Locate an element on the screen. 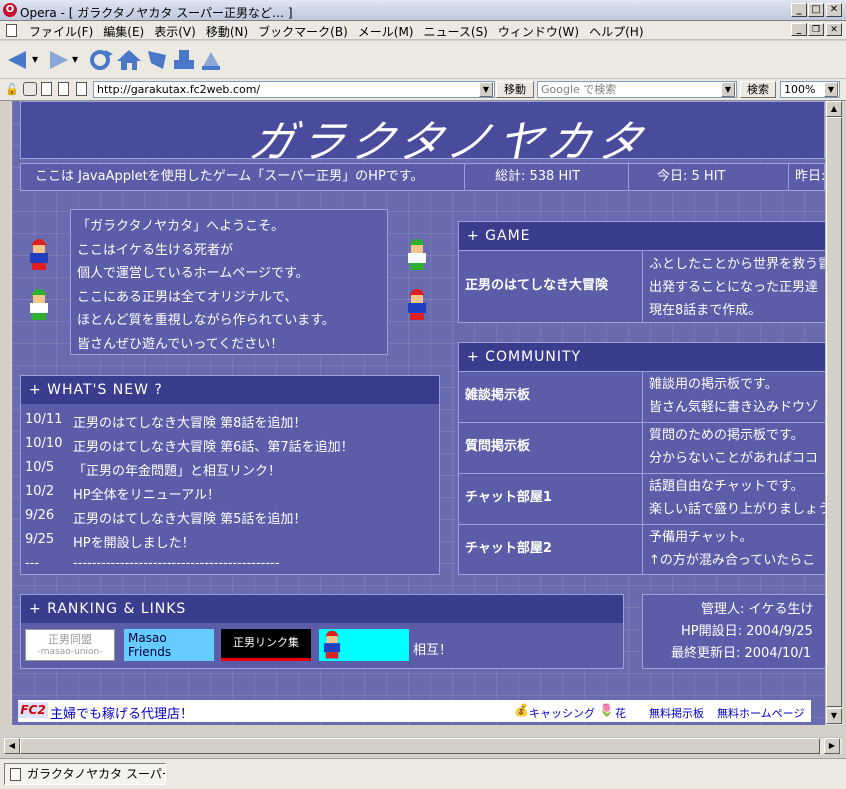 Image resolution: width=846 pixels, height=789 pixels. reload-icon is located at coordinates (100, 60).